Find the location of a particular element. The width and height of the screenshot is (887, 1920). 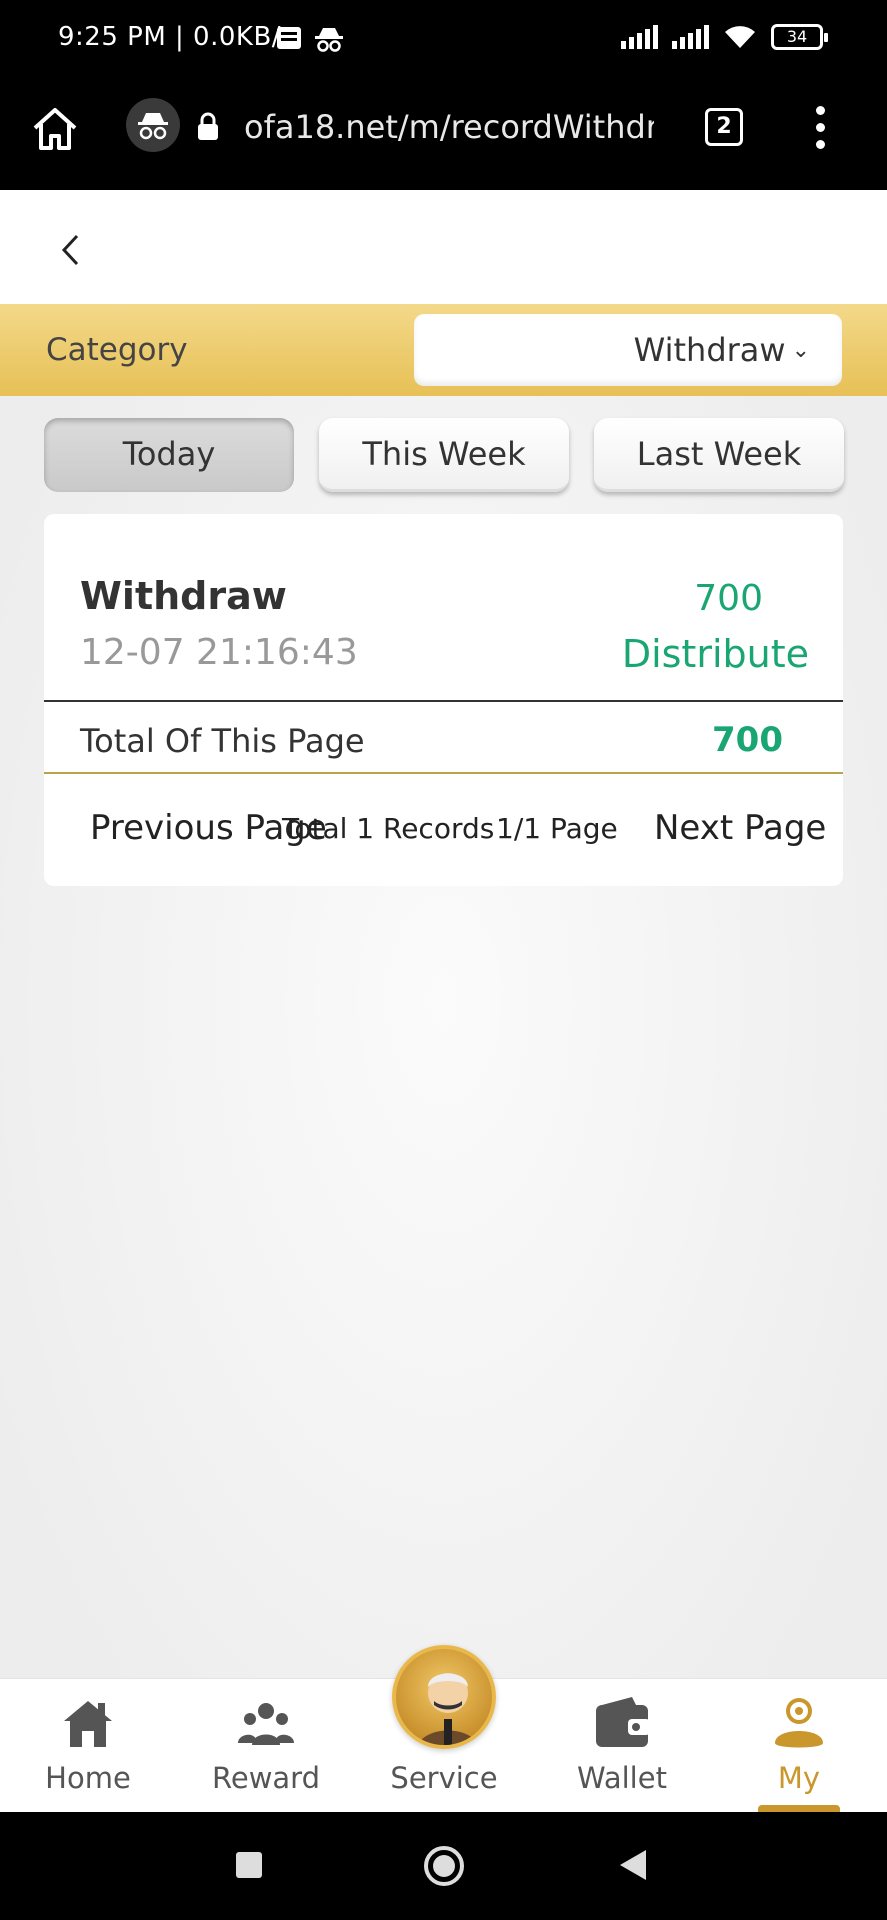

category-bar: Category Withdraw ⌄ is located at coordinates (443, 350).